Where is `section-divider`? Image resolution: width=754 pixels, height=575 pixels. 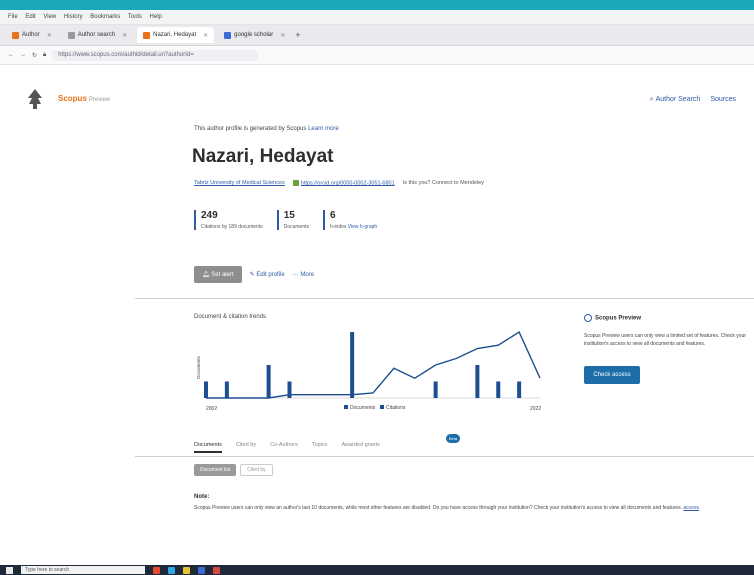 section-divider is located at coordinates (444, 298).